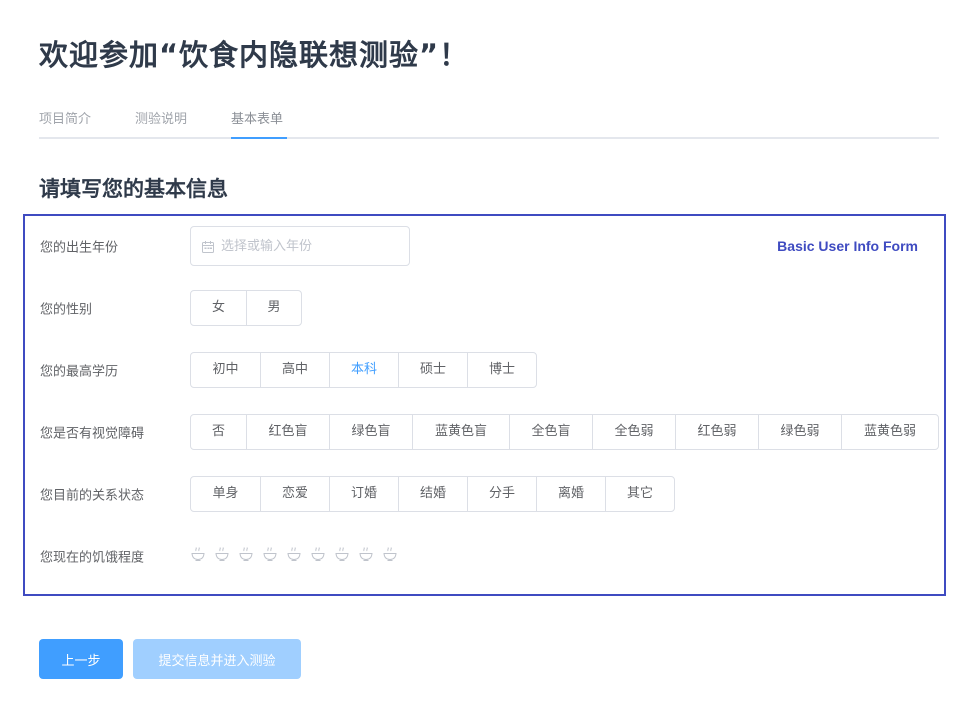 The width and height of the screenshot is (977, 713). What do you see at coordinates (208, 246) in the screenshot?
I see `calendar-icon` at bounding box center [208, 246].